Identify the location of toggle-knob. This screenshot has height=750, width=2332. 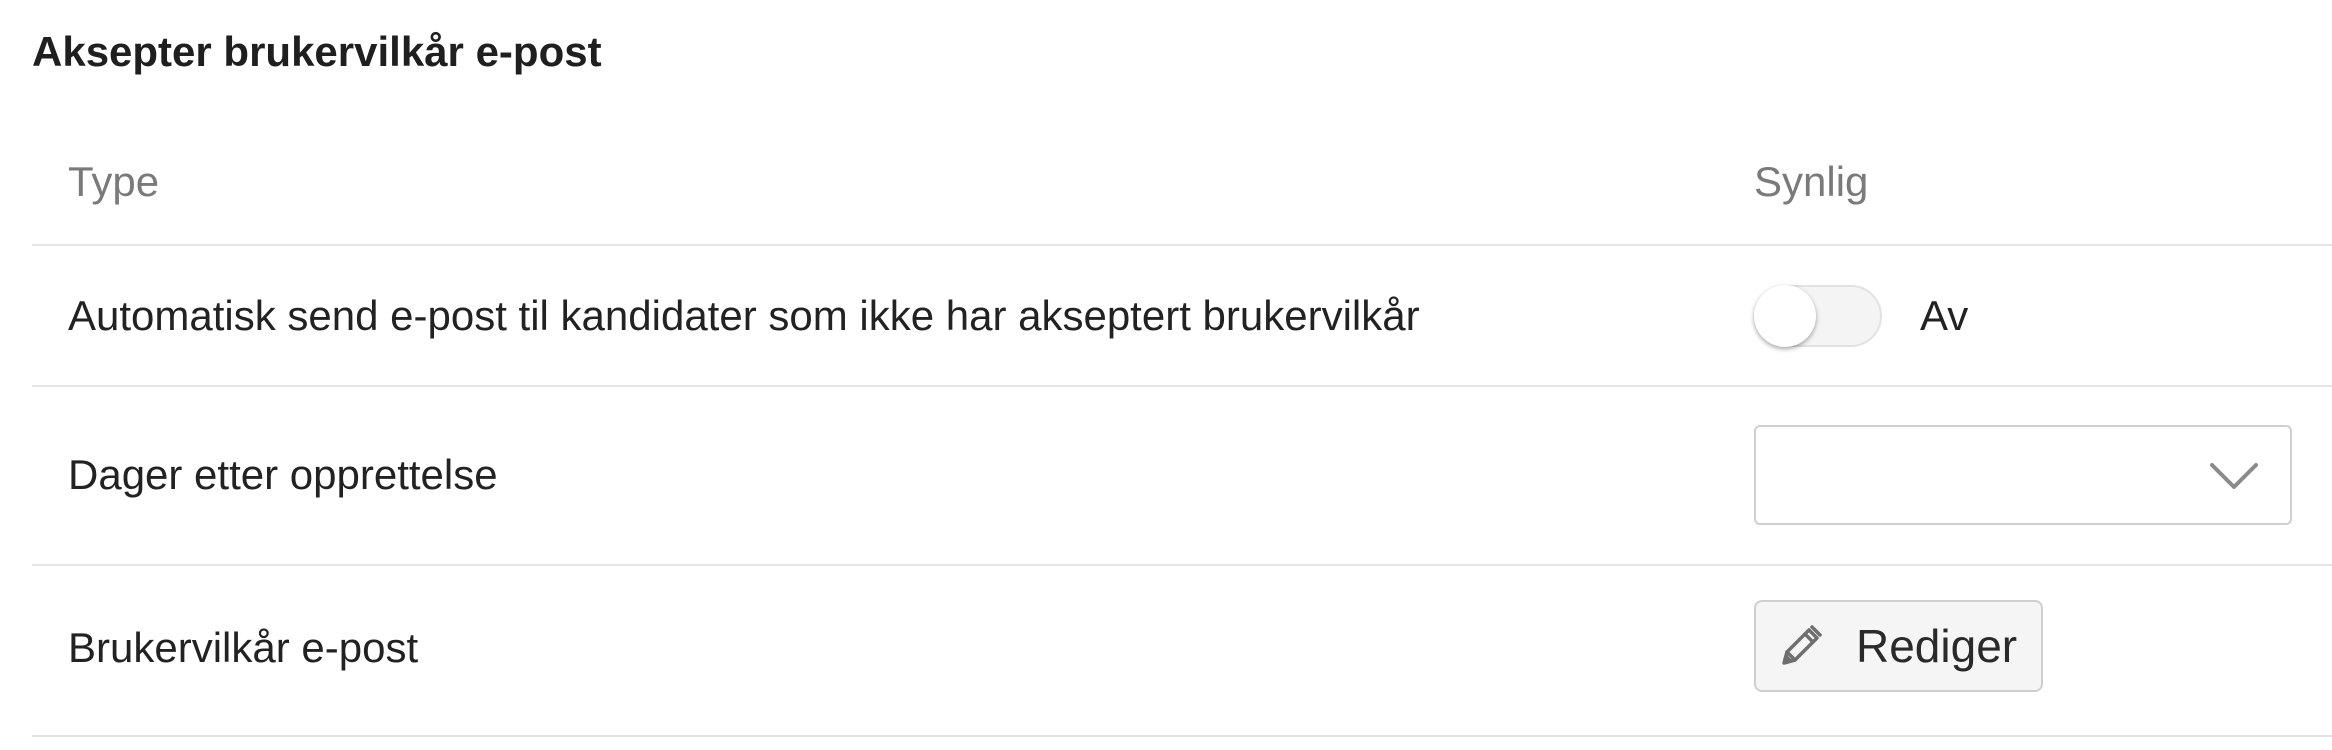
(1785, 316).